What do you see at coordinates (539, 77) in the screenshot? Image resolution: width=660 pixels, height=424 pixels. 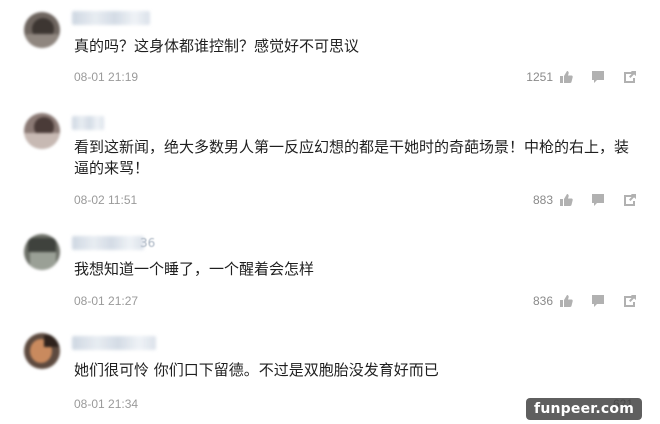 I see `like-count: 1251` at bounding box center [539, 77].